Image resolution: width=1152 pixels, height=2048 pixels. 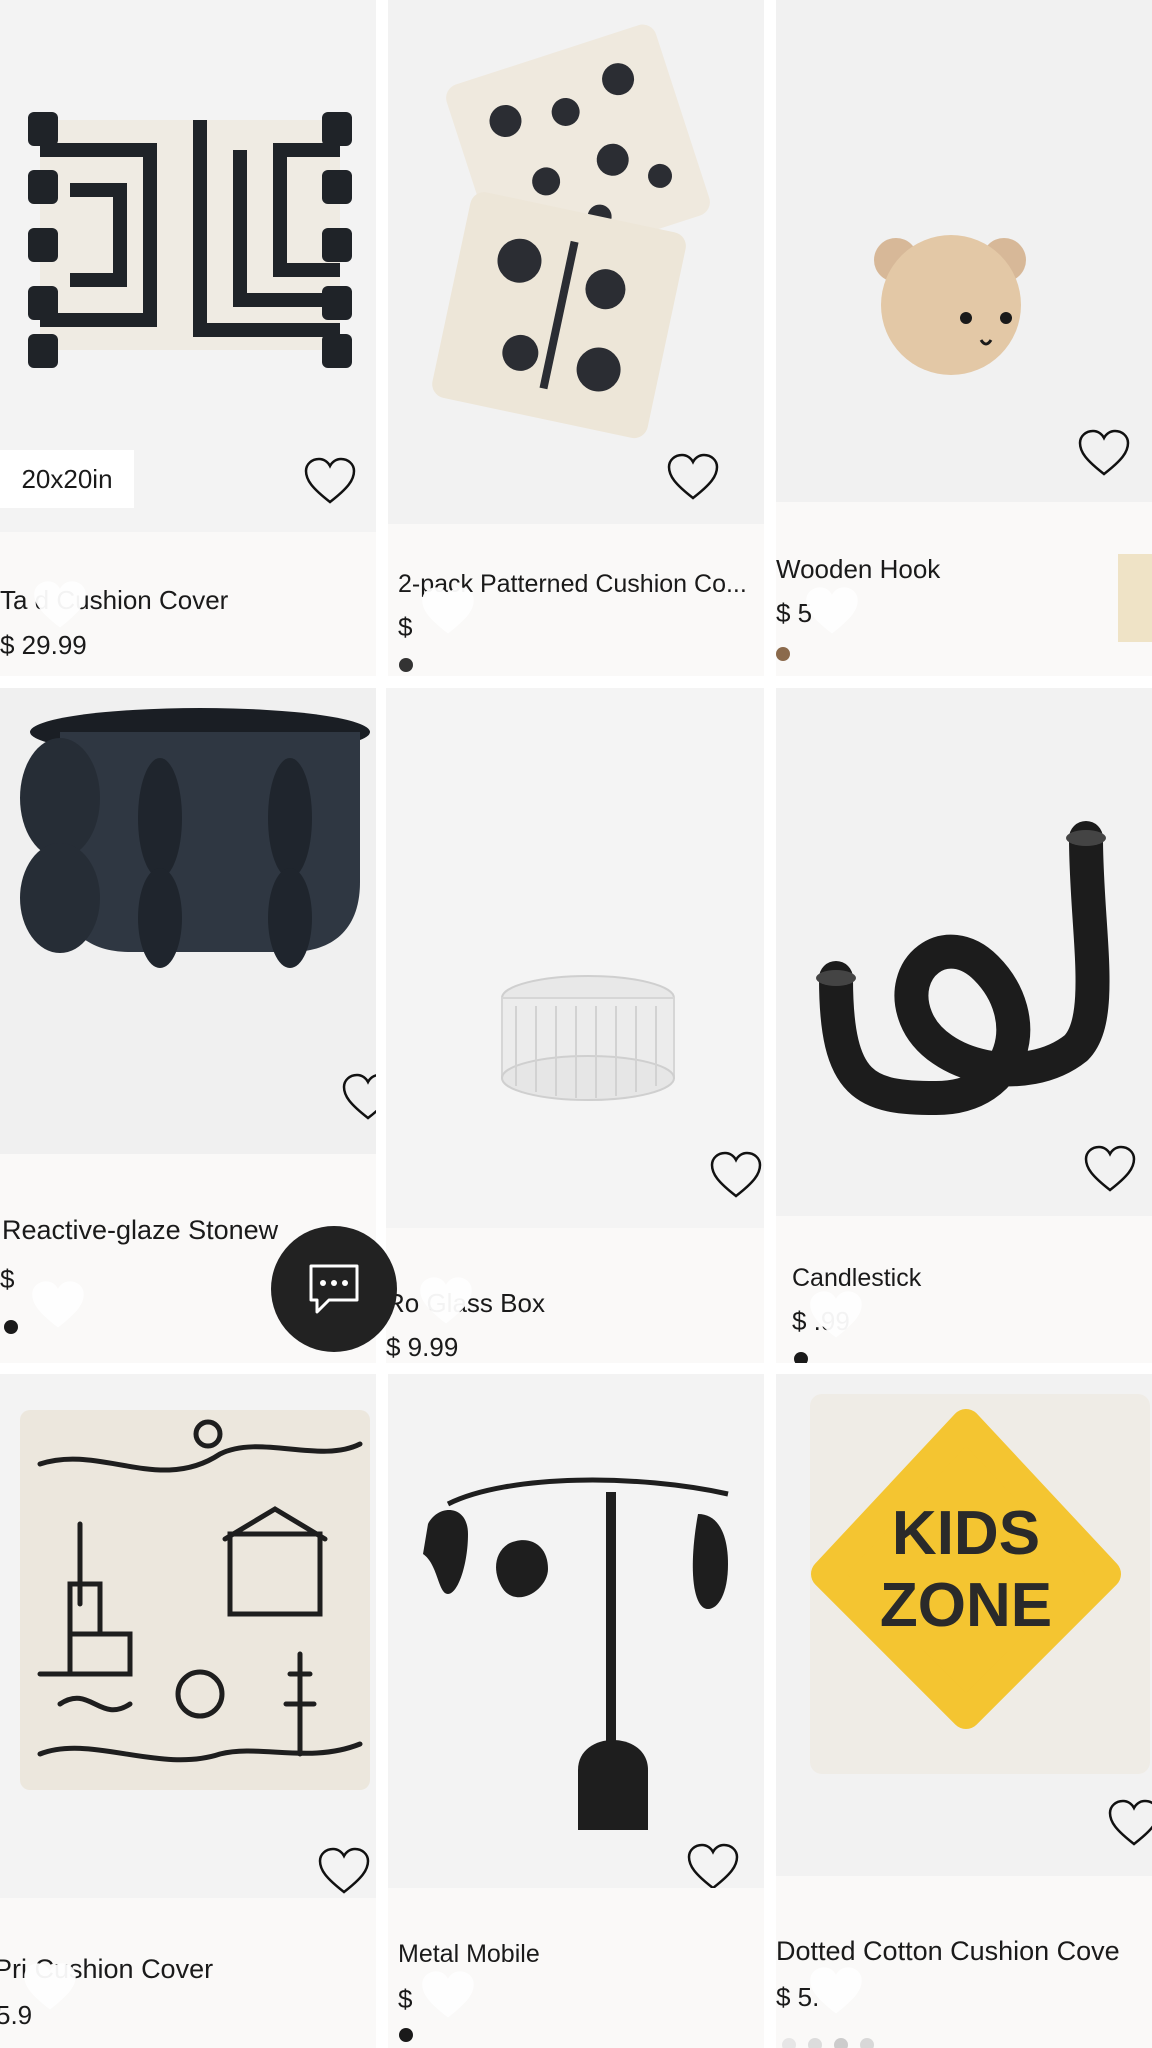 I want to click on candlestick-image, so click(x=963, y=968).